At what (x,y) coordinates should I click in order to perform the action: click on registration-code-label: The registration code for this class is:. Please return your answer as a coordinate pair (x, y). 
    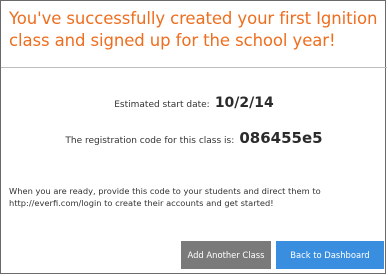
    Looking at the image, I should click on (150, 141).